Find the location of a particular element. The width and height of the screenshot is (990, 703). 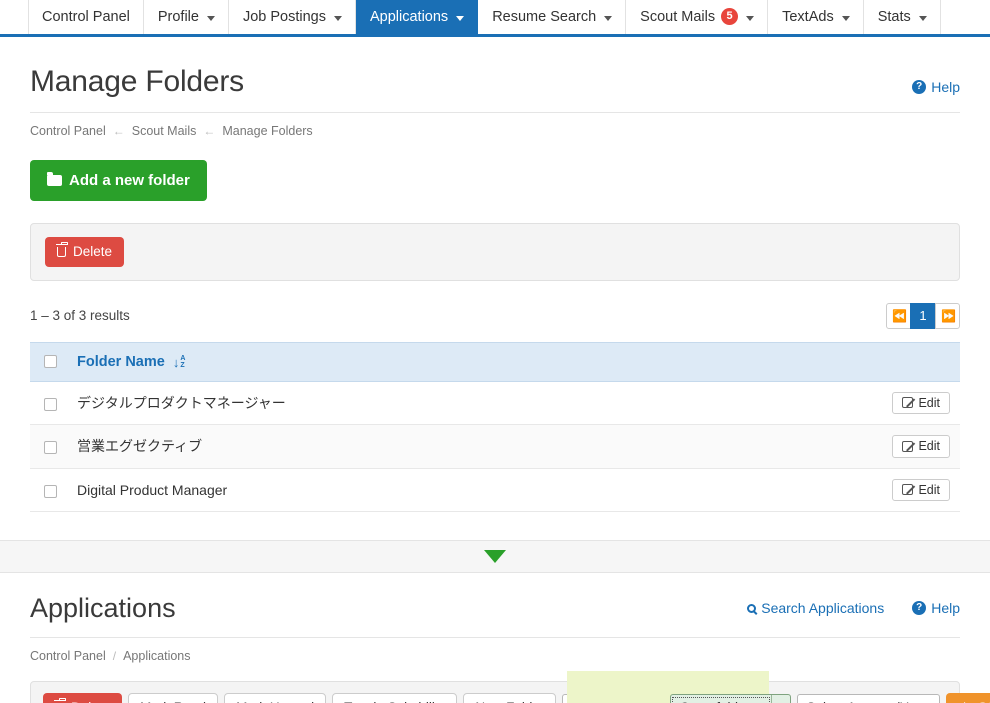

nav-item-job-postings: Job Postings is located at coordinates (292, 17).